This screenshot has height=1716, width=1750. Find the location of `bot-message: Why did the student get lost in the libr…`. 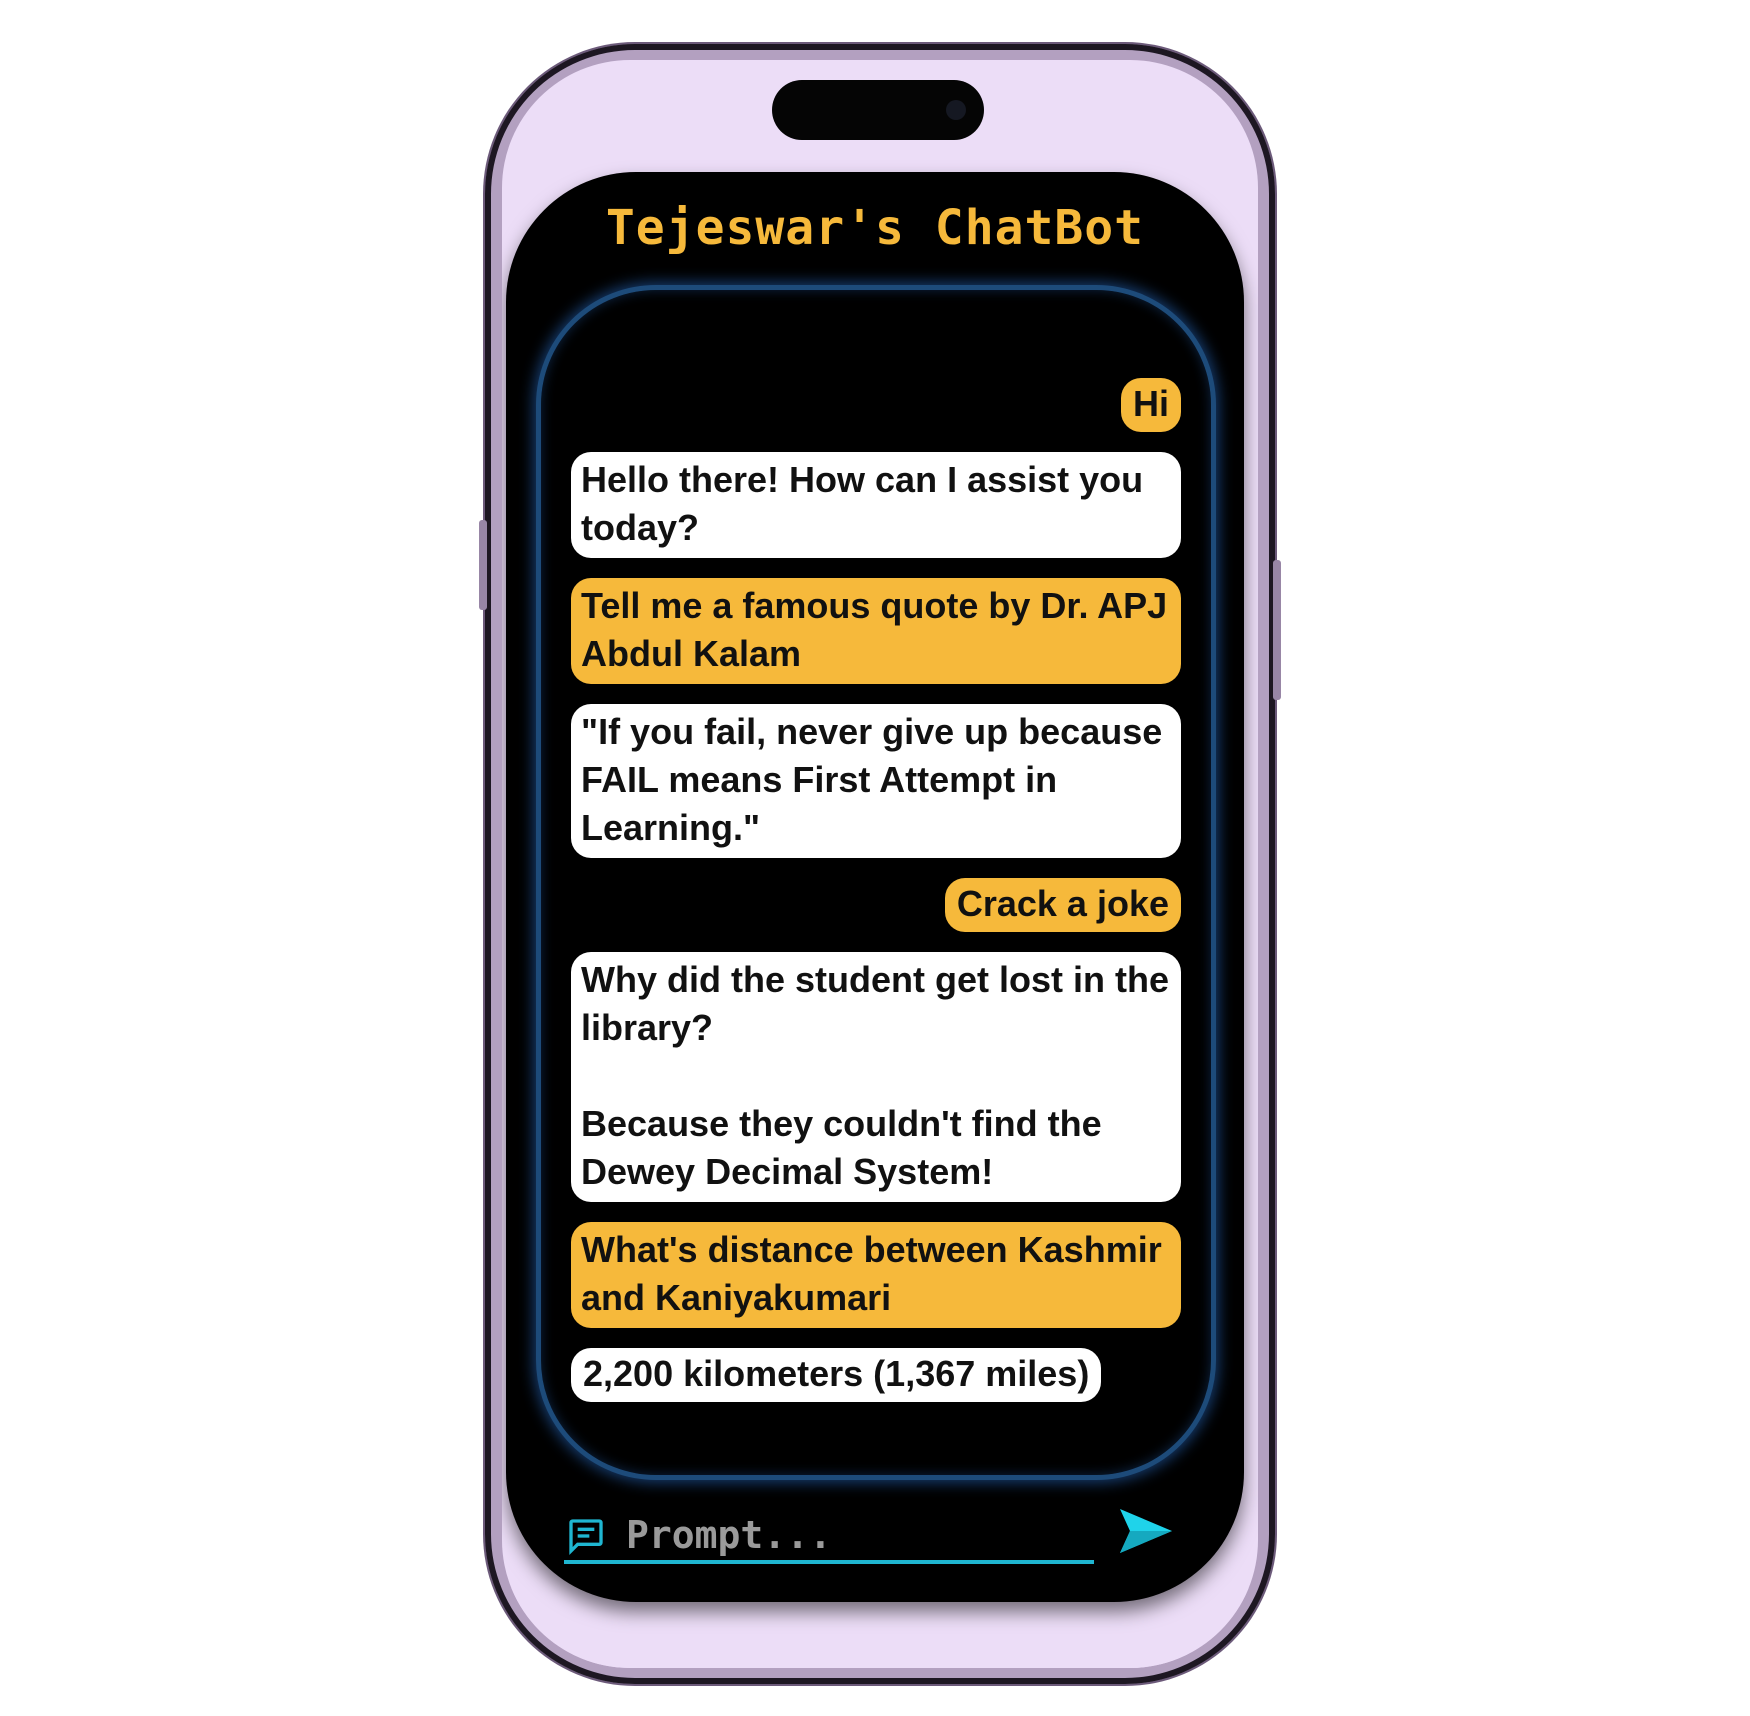

bot-message: Why did the student get lost in the libr… is located at coordinates (876, 1077).